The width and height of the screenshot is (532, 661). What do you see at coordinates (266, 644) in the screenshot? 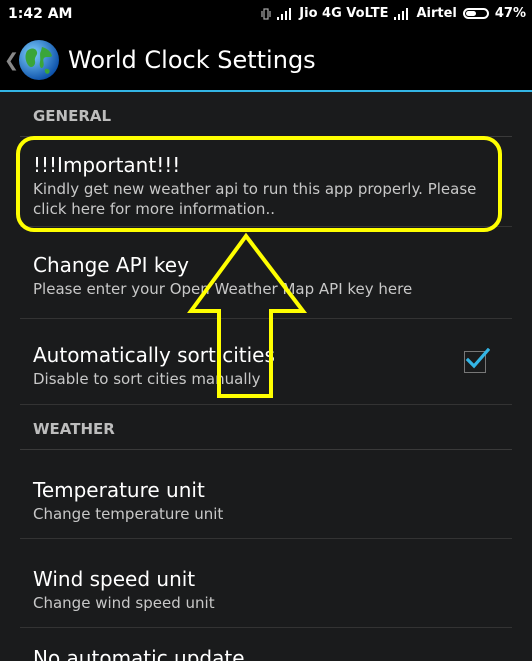
I see `pref-auto-update: No automatic update` at bounding box center [266, 644].